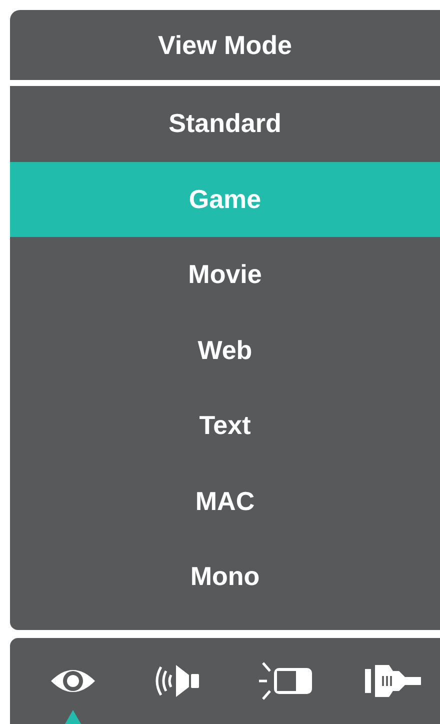 The width and height of the screenshot is (440, 724). I want to click on menu-title: View Mode, so click(225, 45).